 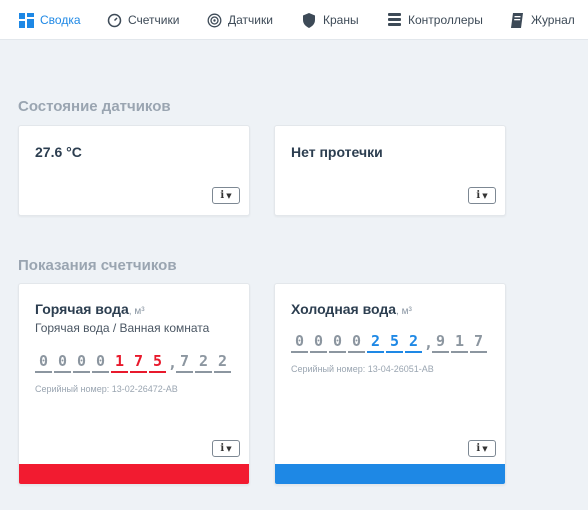 What do you see at coordinates (134, 474) in the screenshot?
I see `hot-water-color-bar` at bounding box center [134, 474].